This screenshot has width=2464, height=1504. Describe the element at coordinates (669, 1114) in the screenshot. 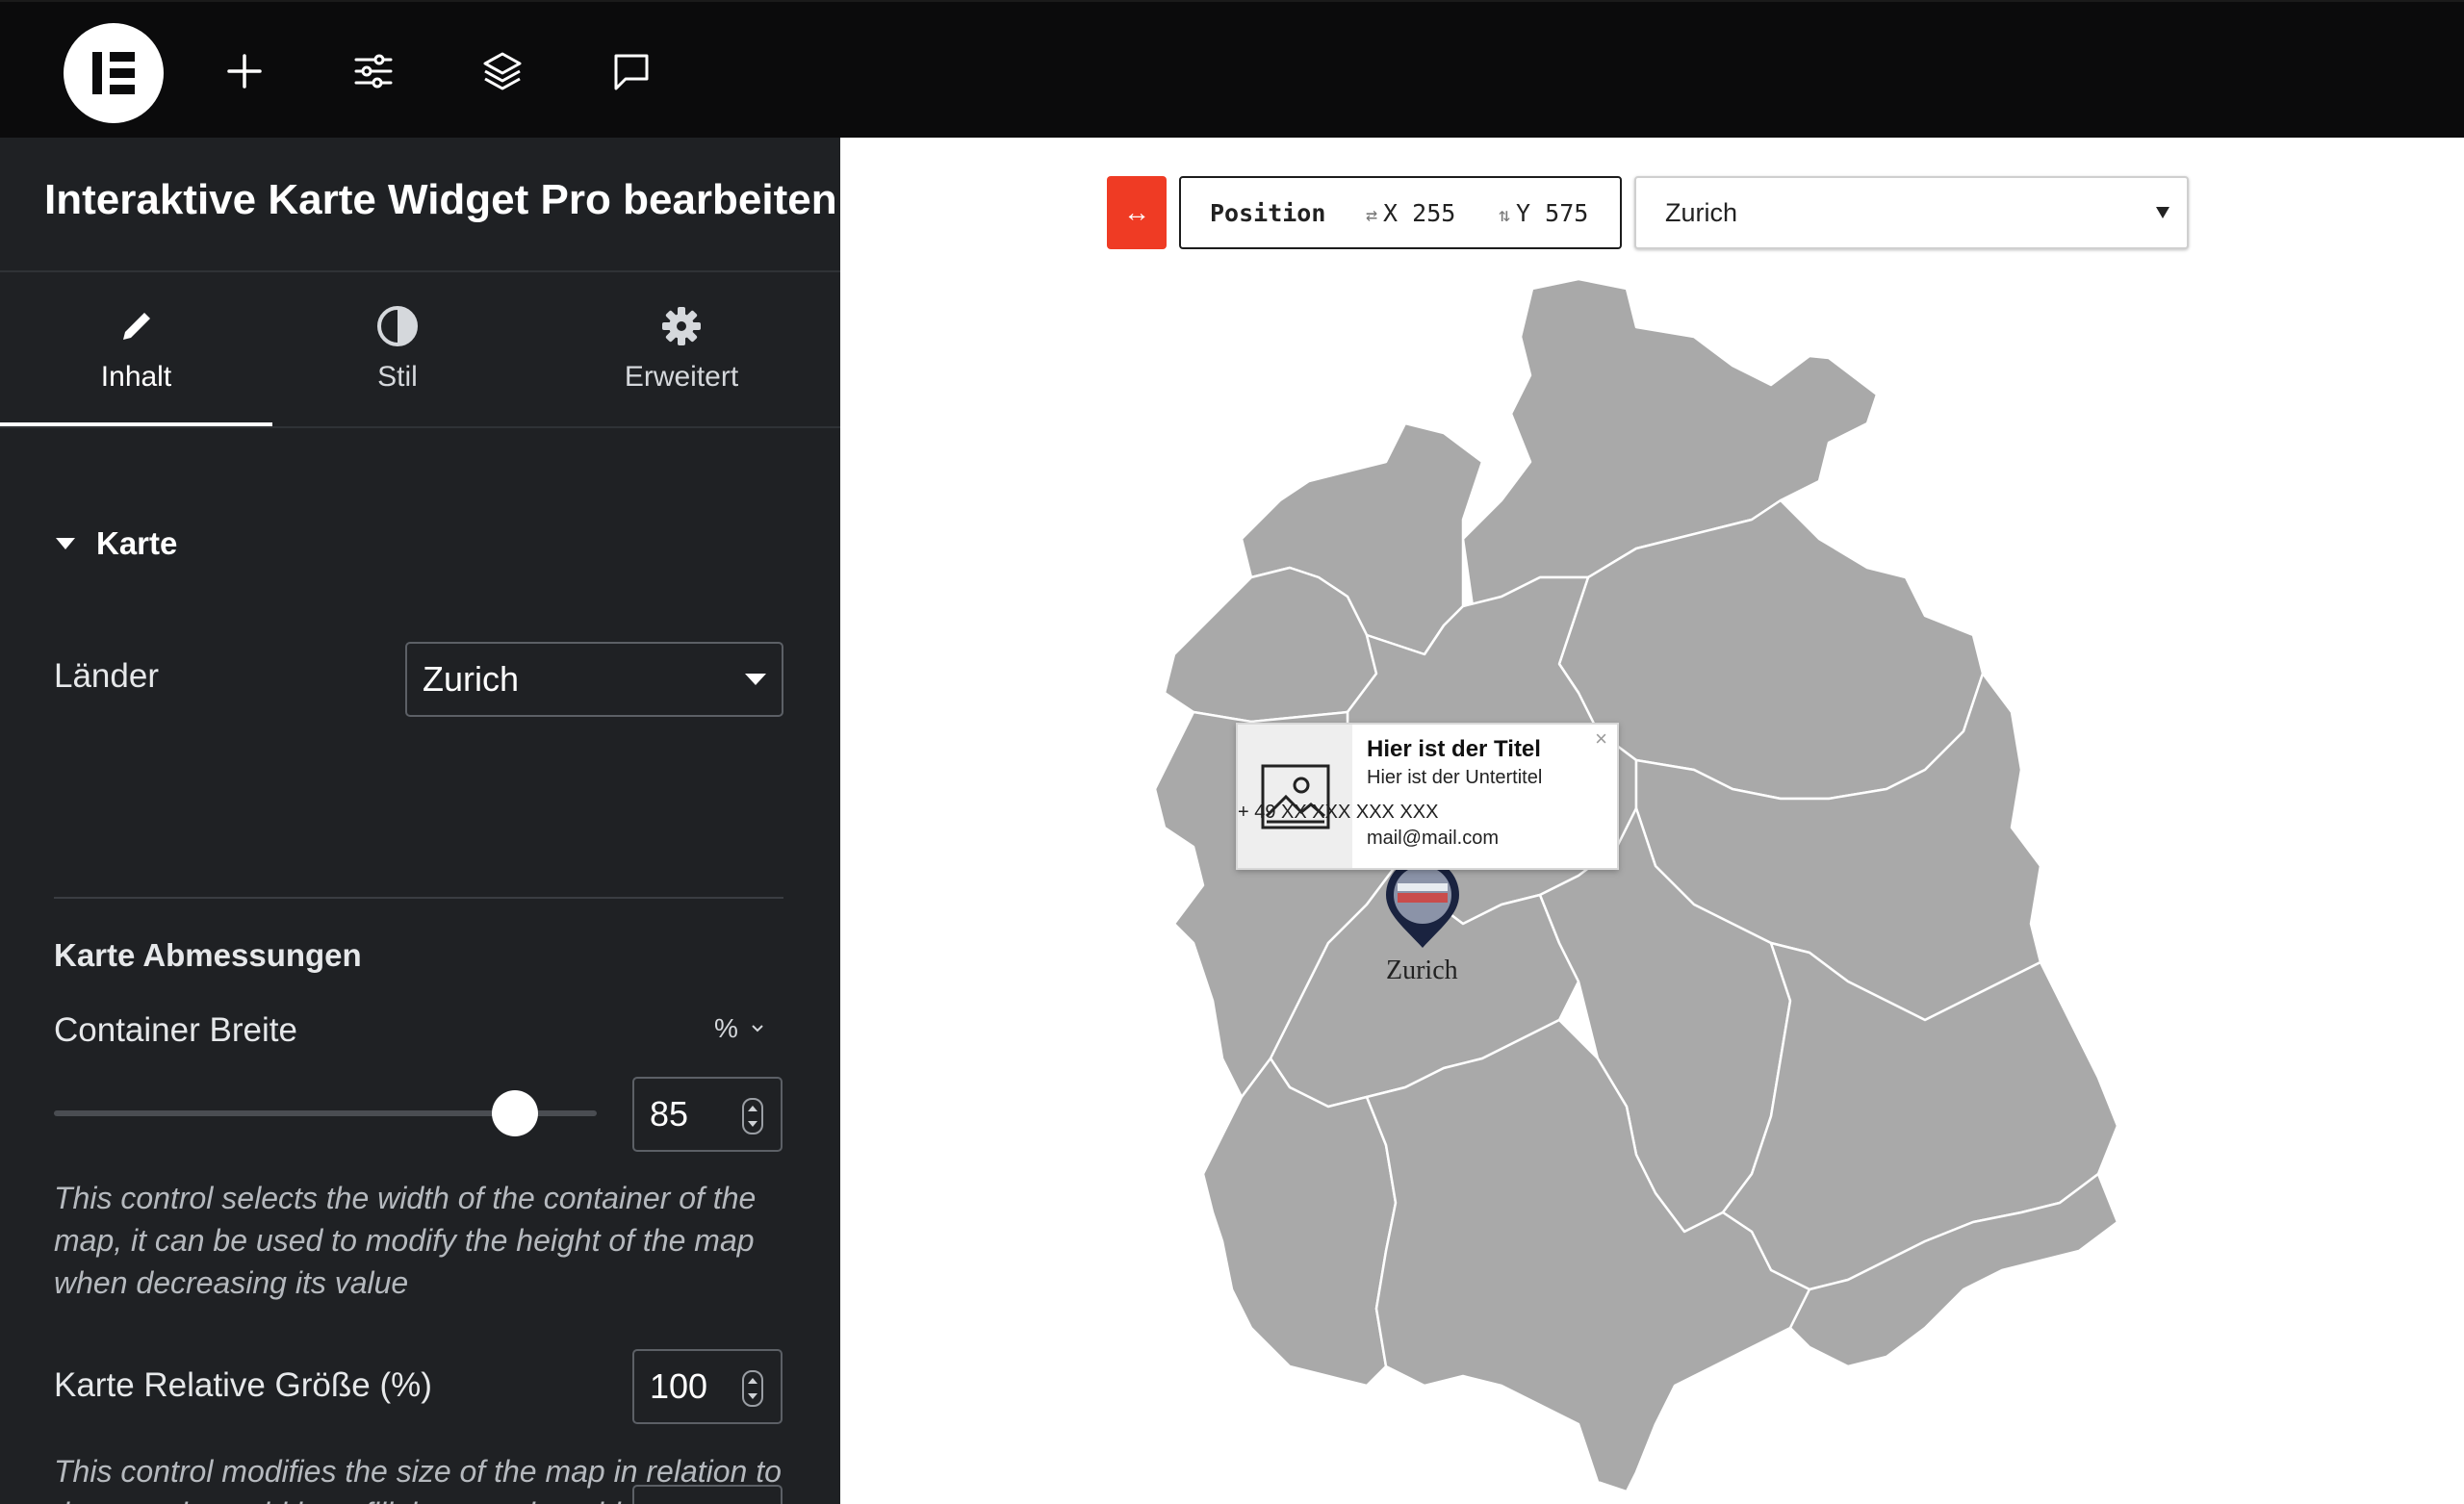

I see `container-width-value: 85` at that location.